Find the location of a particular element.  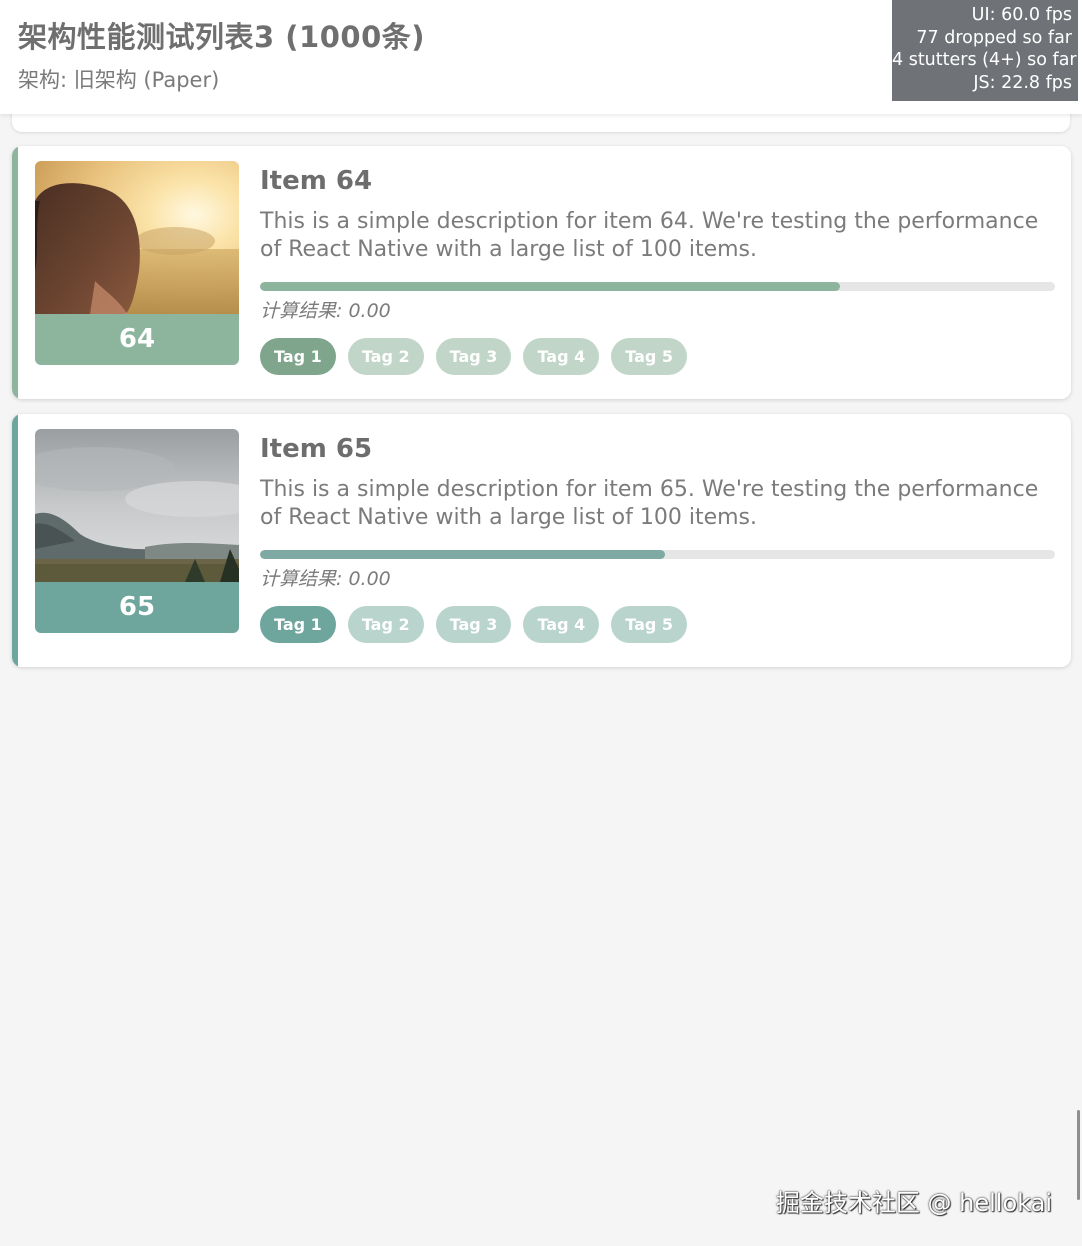

scrollbar is located at coordinates (1078, 1155).